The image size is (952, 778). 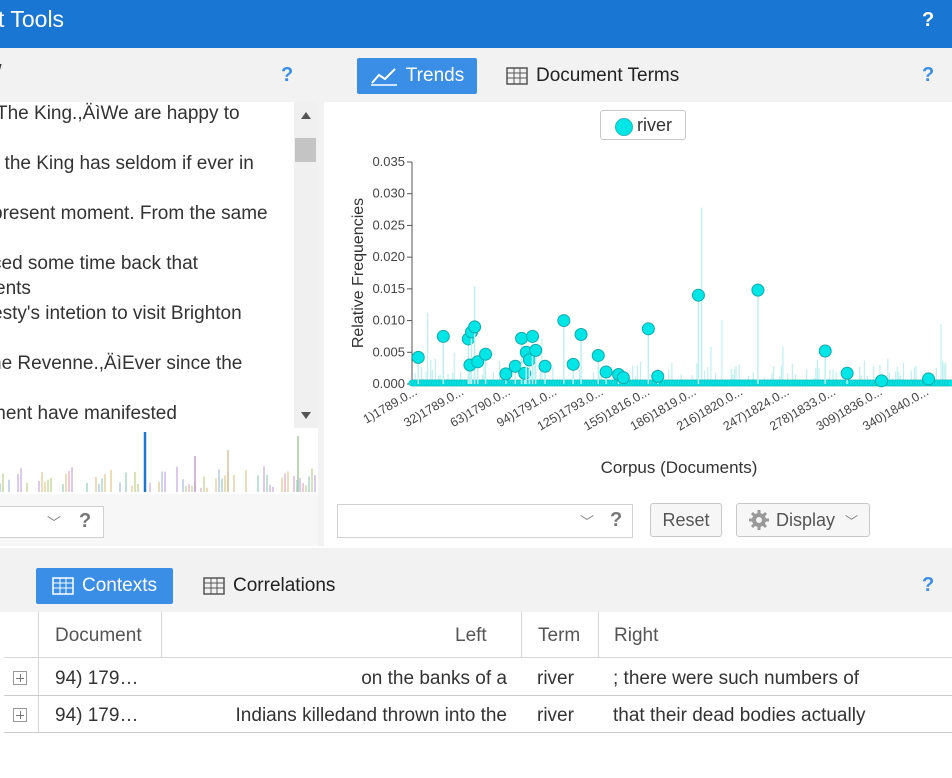 What do you see at coordinates (121, 363) in the screenshot?
I see `reader-line: ne Revenne.,ÄìEver since the` at bounding box center [121, 363].